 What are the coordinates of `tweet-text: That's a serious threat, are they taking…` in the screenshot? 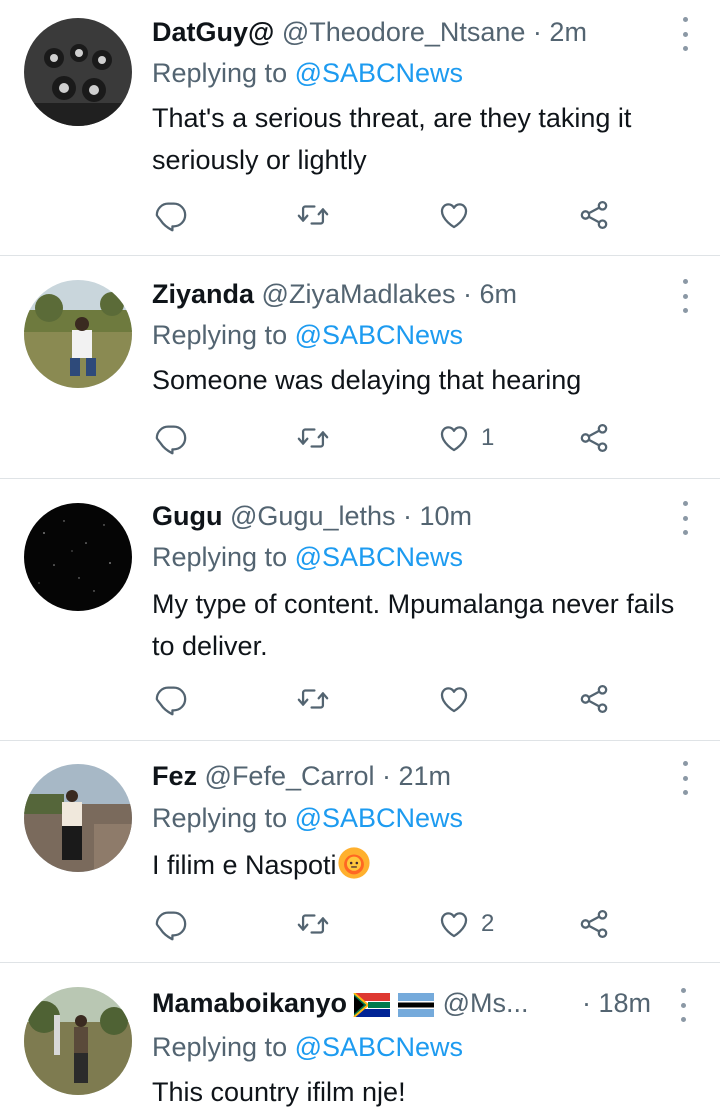 It's located at (392, 139).